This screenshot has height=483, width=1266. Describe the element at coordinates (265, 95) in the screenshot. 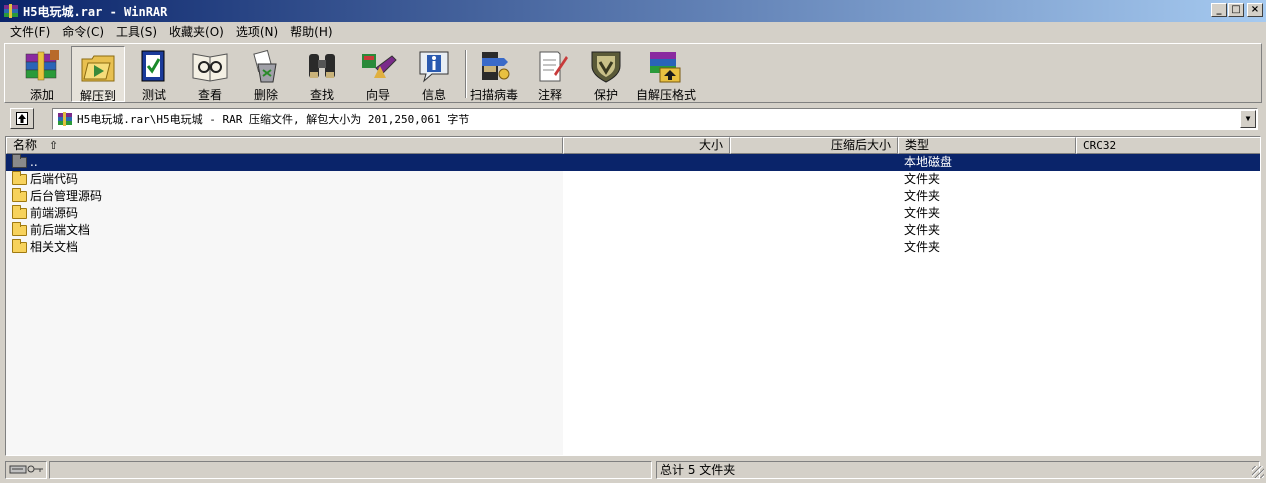

I see `delete-label: 删除` at that location.